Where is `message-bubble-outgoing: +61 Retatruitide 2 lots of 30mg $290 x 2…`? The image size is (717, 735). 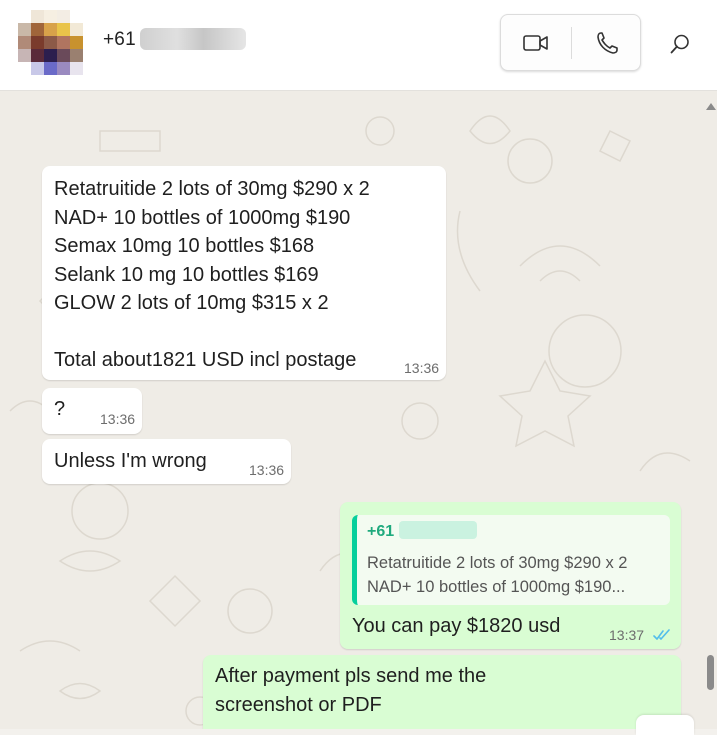 message-bubble-outgoing: +61 Retatruitide 2 lots of 30mg $290 x 2… is located at coordinates (510, 575).